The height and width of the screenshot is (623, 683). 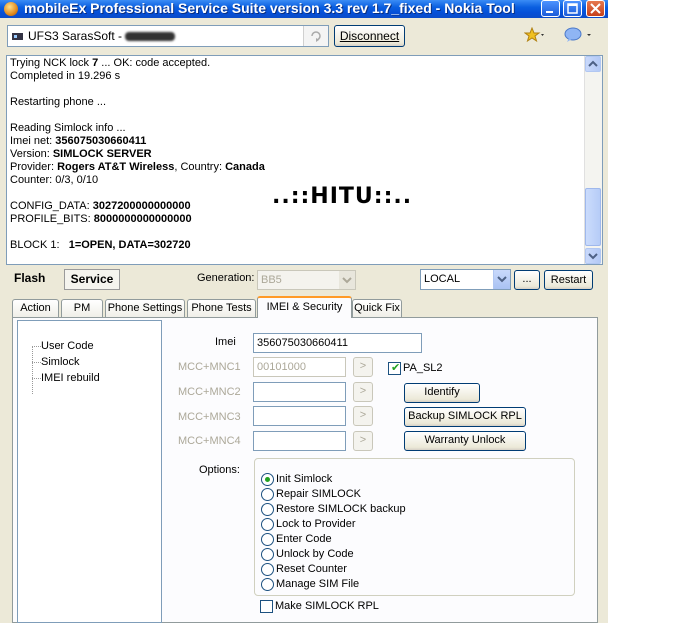 I want to click on mcc-mnc4-arrow-button: >, so click(x=363, y=441).